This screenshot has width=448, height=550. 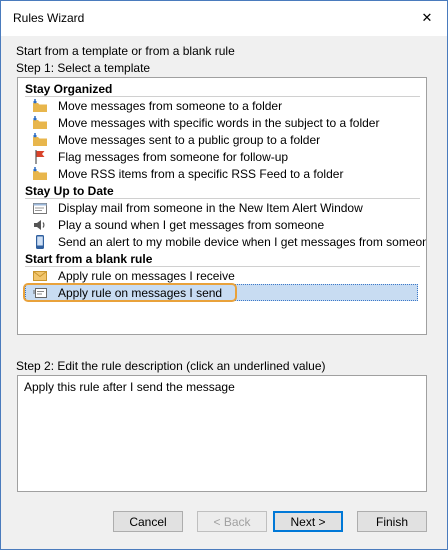 What do you see at coordinates (40, 242) in the screenshot?
I see `mobile-phone-icon` at bounding box center [40, 242].